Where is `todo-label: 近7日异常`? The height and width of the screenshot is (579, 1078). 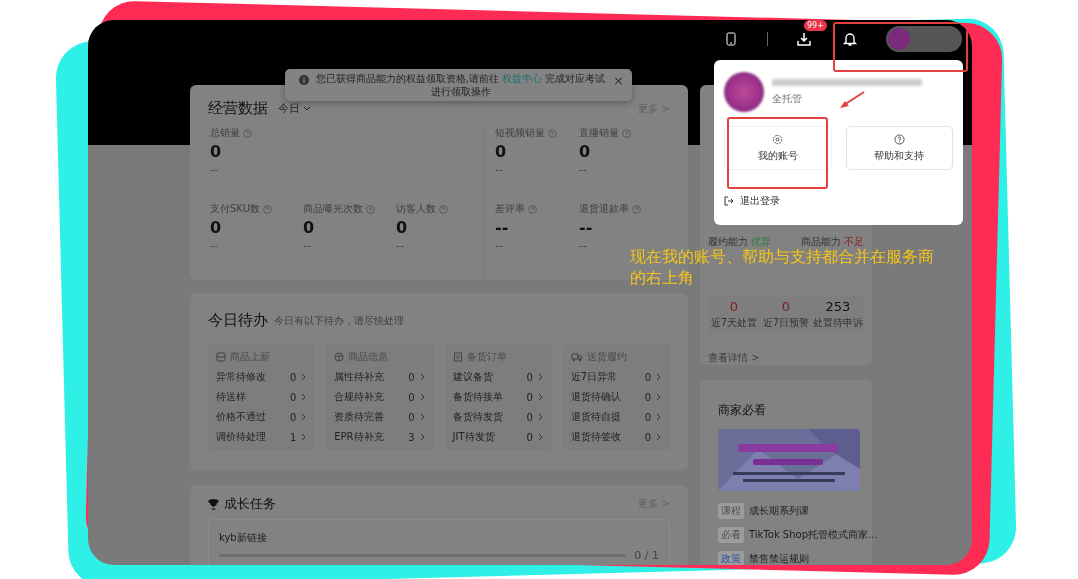
todo-label: 近7日异常 is located at coordinates (594, 377).